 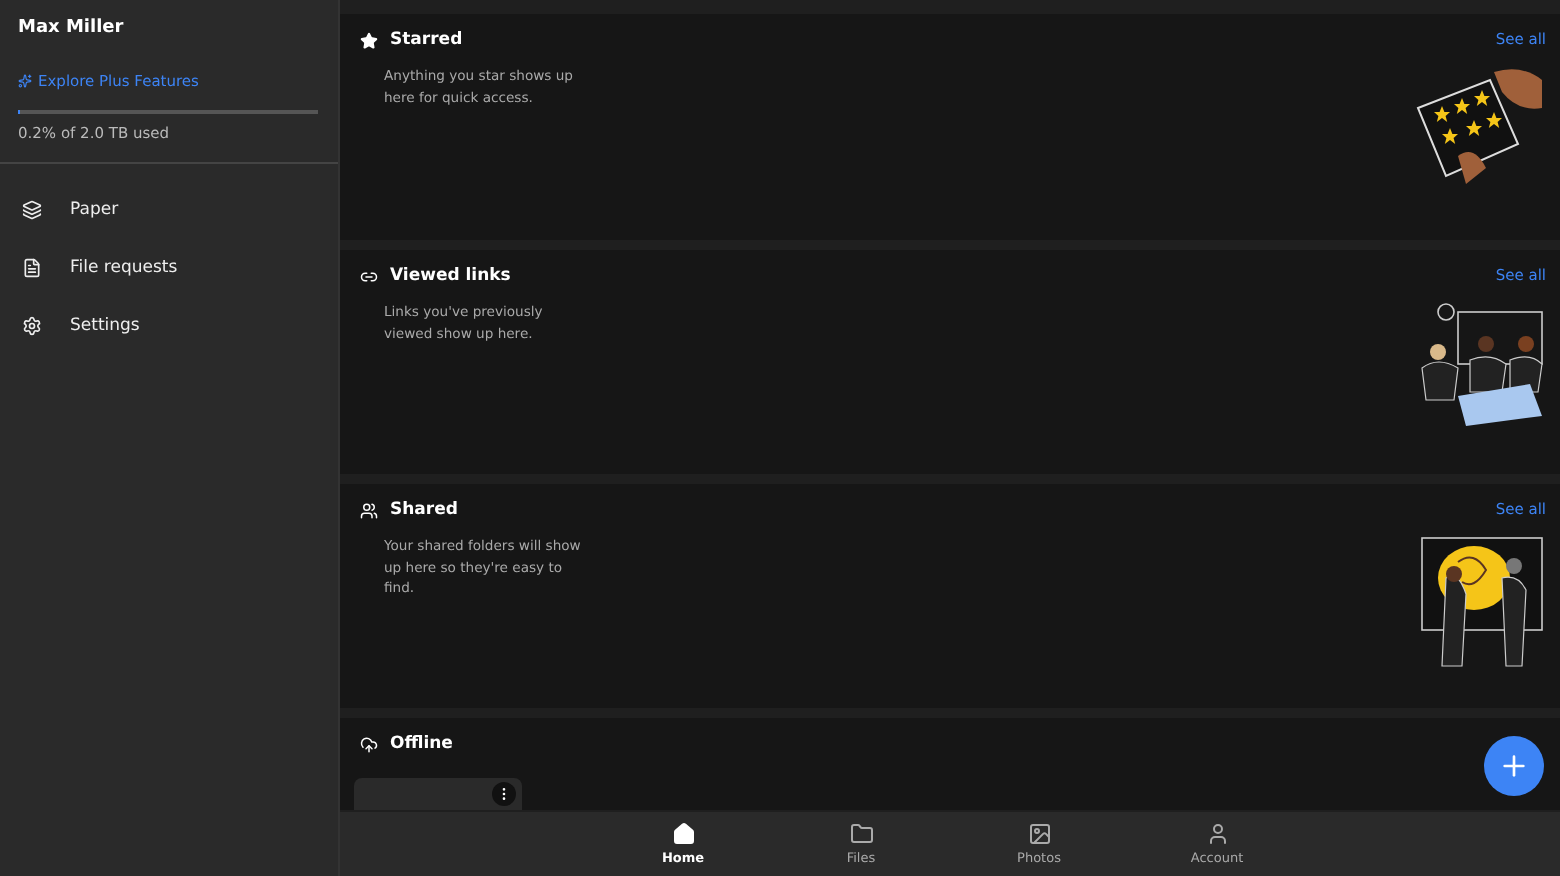 What do you see at coordinates (169, 209) in the screenshot?
I see `sidebar-item: Paper` at bounding box center [169, 209].